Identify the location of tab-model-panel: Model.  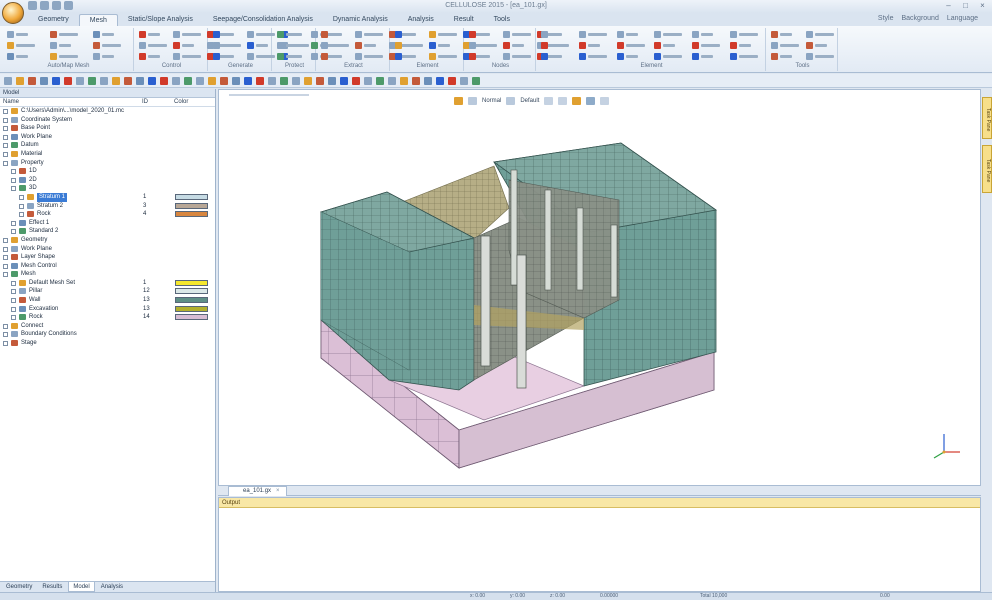
(81, 587).